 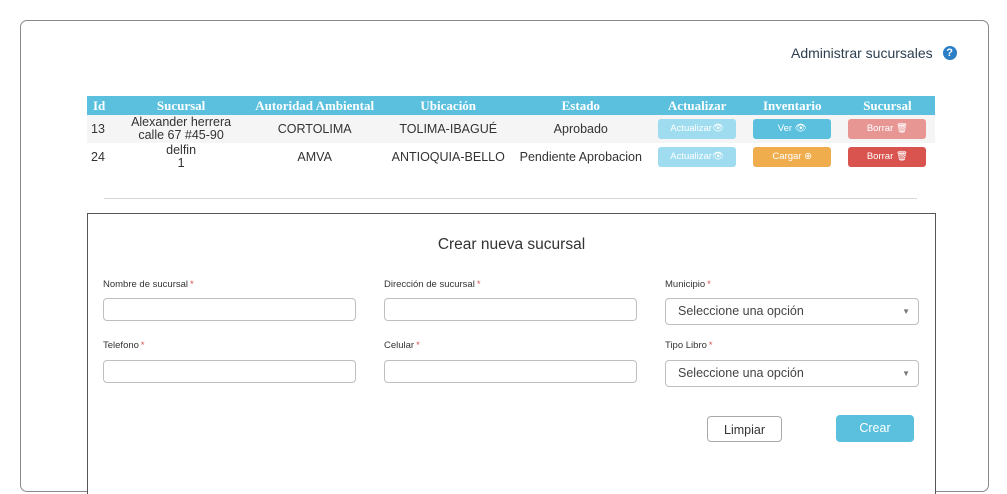 I want to click on col-autoridad: Autoridad Ambiental, so click(x=314, y=105).